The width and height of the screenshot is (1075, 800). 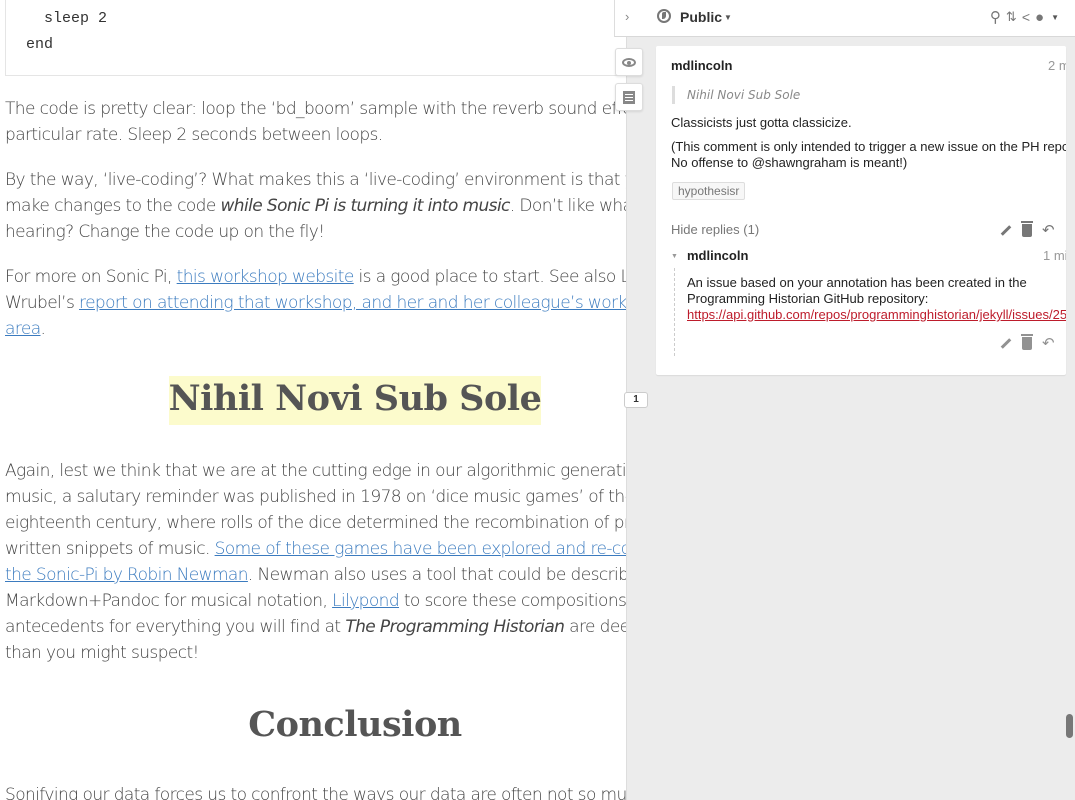 I want to click on new-page-note-button, so click(x=629, y=97).